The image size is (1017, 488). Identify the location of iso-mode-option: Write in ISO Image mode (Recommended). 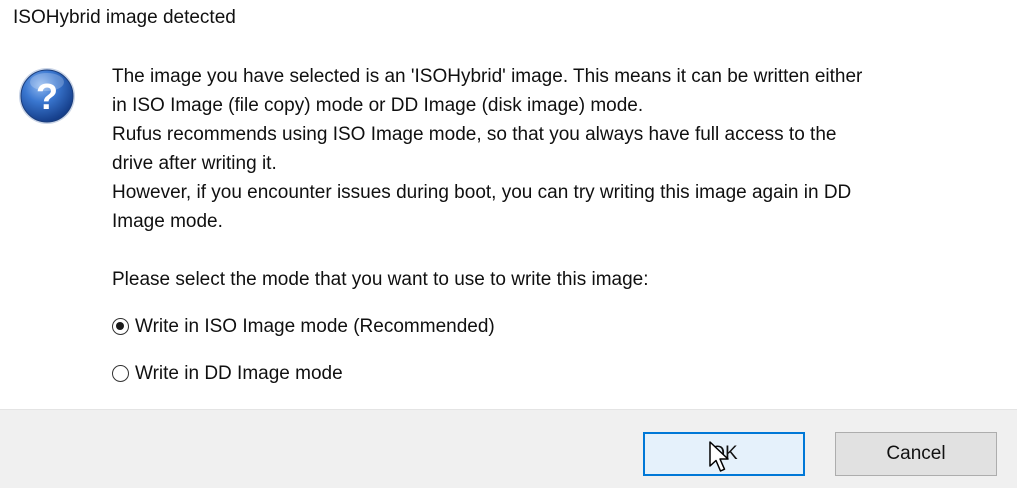
(303, 326).